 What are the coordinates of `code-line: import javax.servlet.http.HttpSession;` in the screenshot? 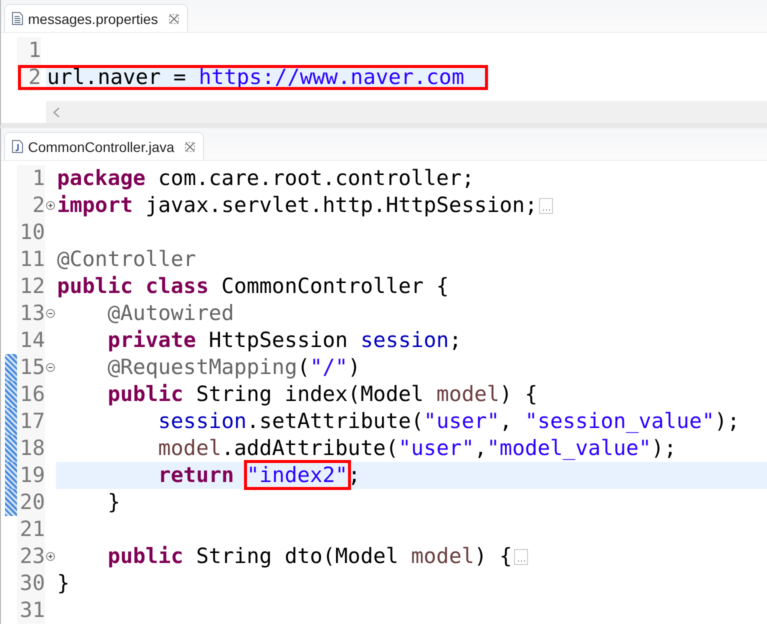 It's located at (297, 205).